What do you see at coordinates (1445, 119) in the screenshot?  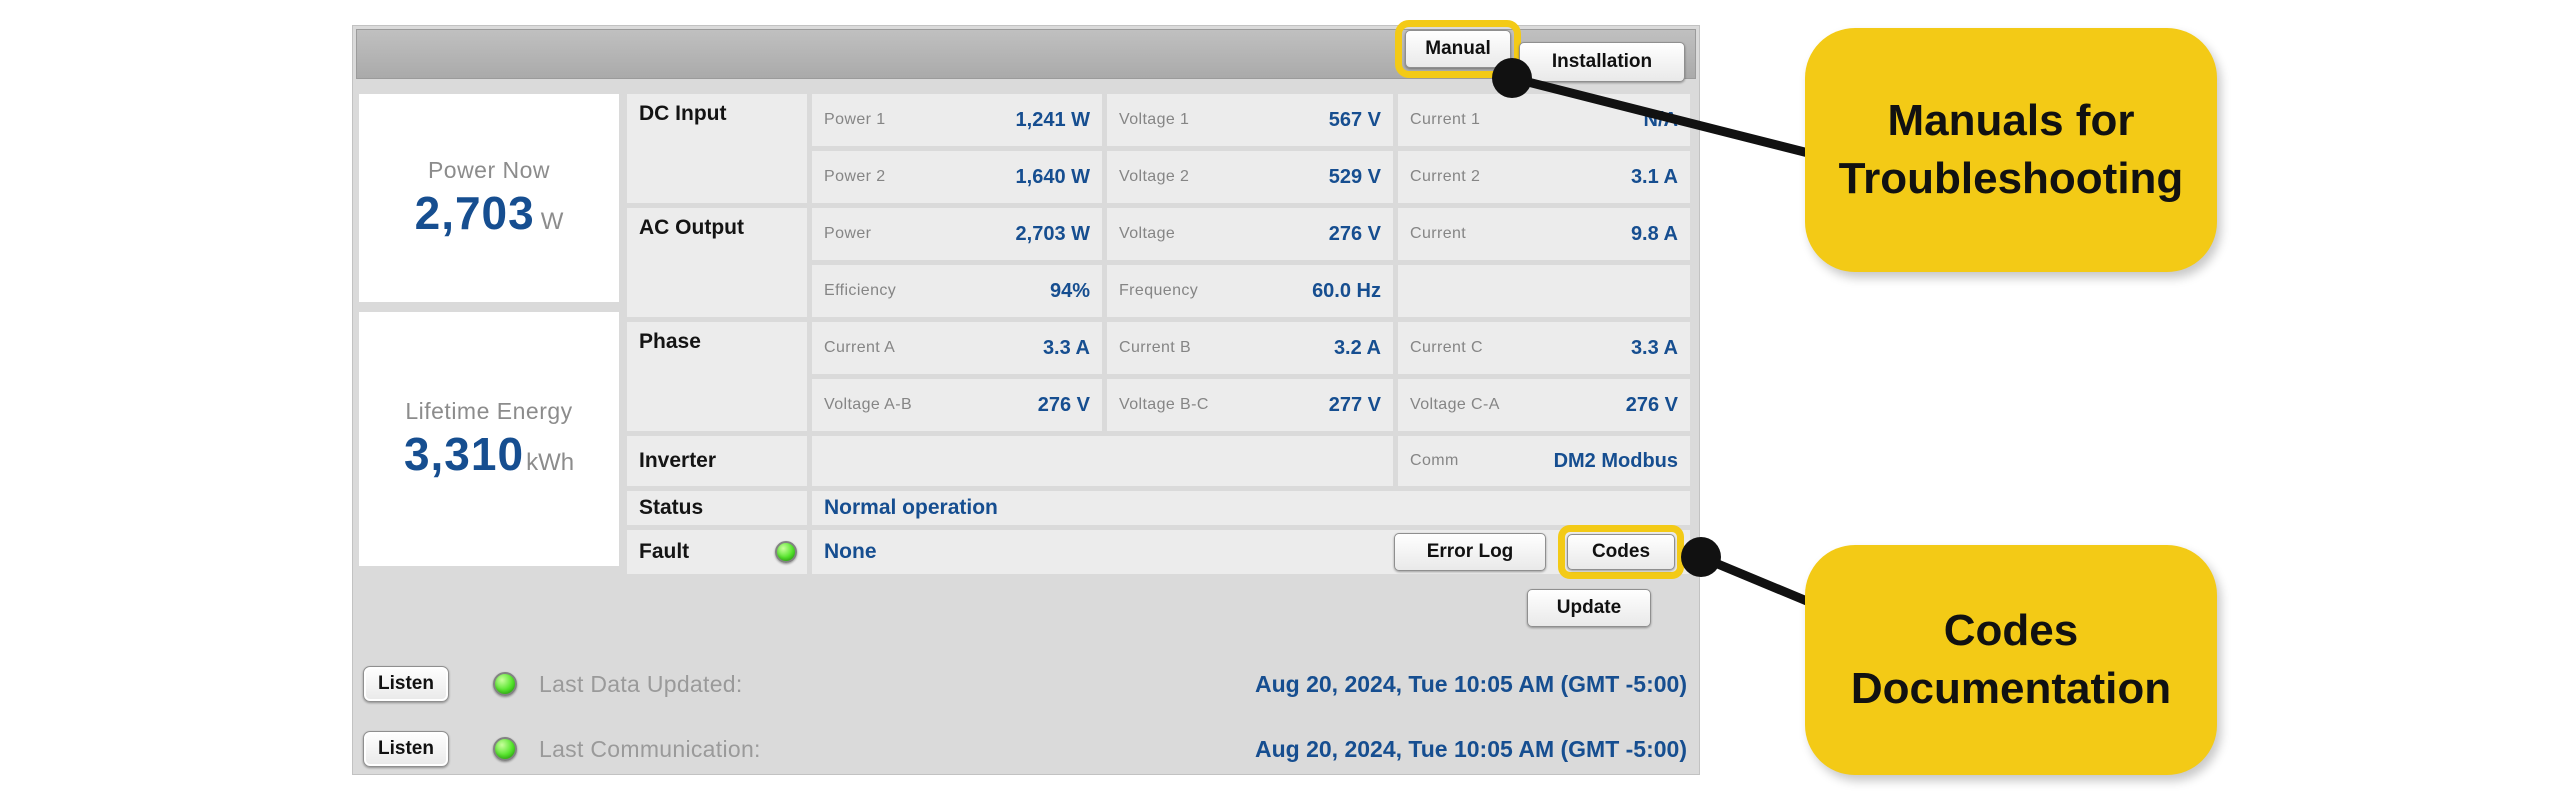 I see `dc-current1-label: Current 1` at bounding box center [1445, 119].